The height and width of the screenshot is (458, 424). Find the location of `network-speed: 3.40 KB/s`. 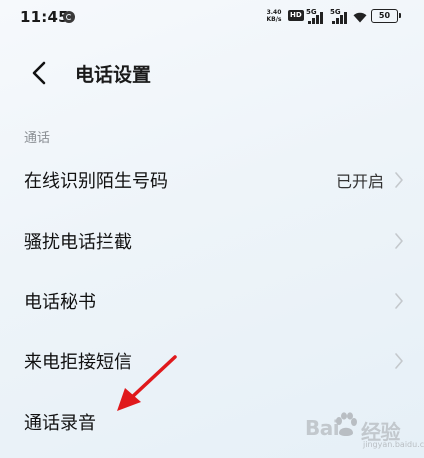

network-speed: 3.40 KB/s is located at coordinates (274, 16).